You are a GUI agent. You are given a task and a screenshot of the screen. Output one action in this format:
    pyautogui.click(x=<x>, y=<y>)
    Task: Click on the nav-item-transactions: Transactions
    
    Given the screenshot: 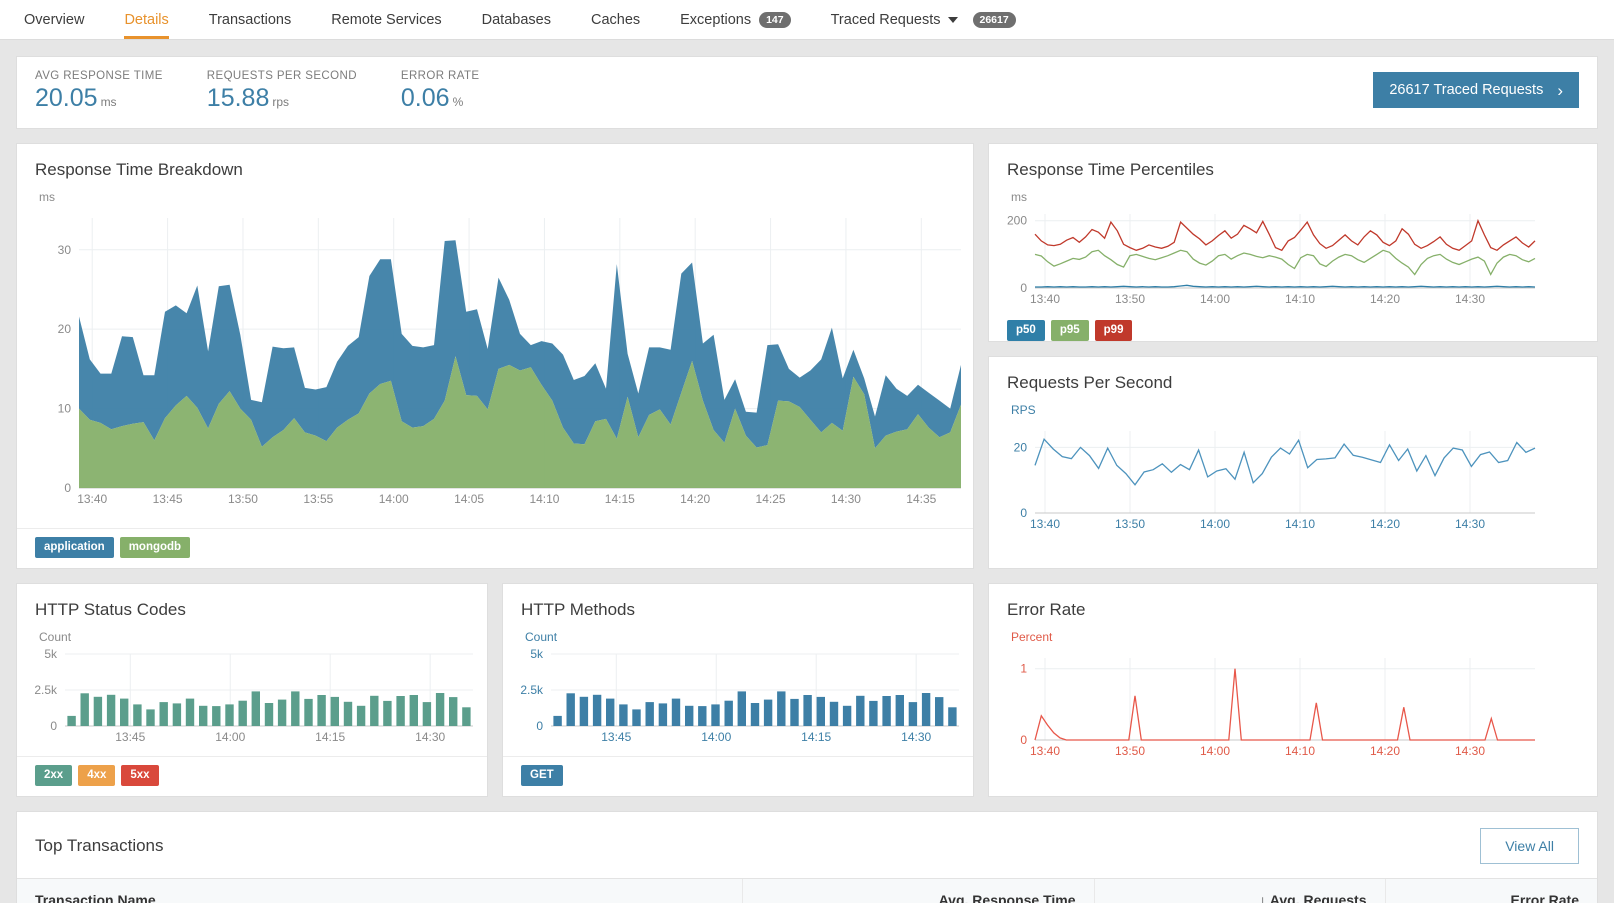 What is the action you would take?
    pyautogui.click(x=250, y=19)
    